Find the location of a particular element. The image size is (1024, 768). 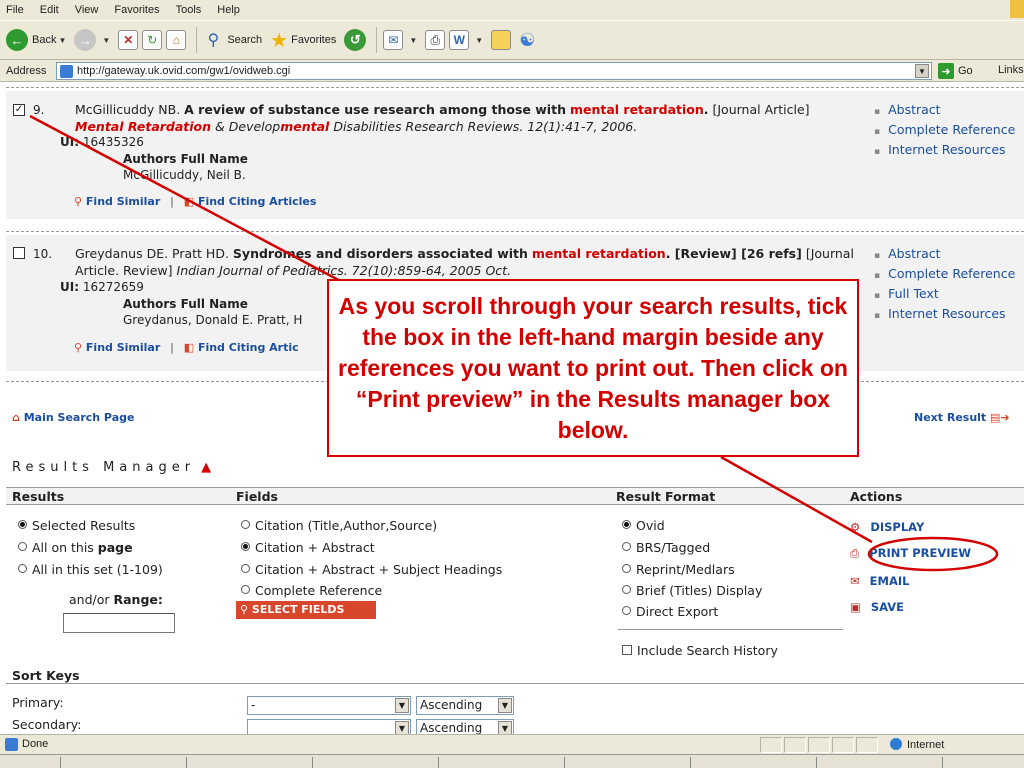

next-result-label: Next Result is located at coordinates (950, 417).